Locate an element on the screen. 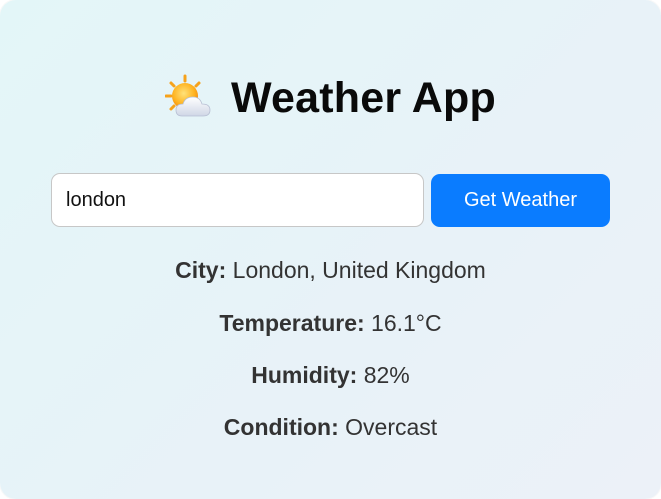 The width and height of the screenshot is (661, 499). temperature-label: Temperature: is located at coordinates (292, 323).